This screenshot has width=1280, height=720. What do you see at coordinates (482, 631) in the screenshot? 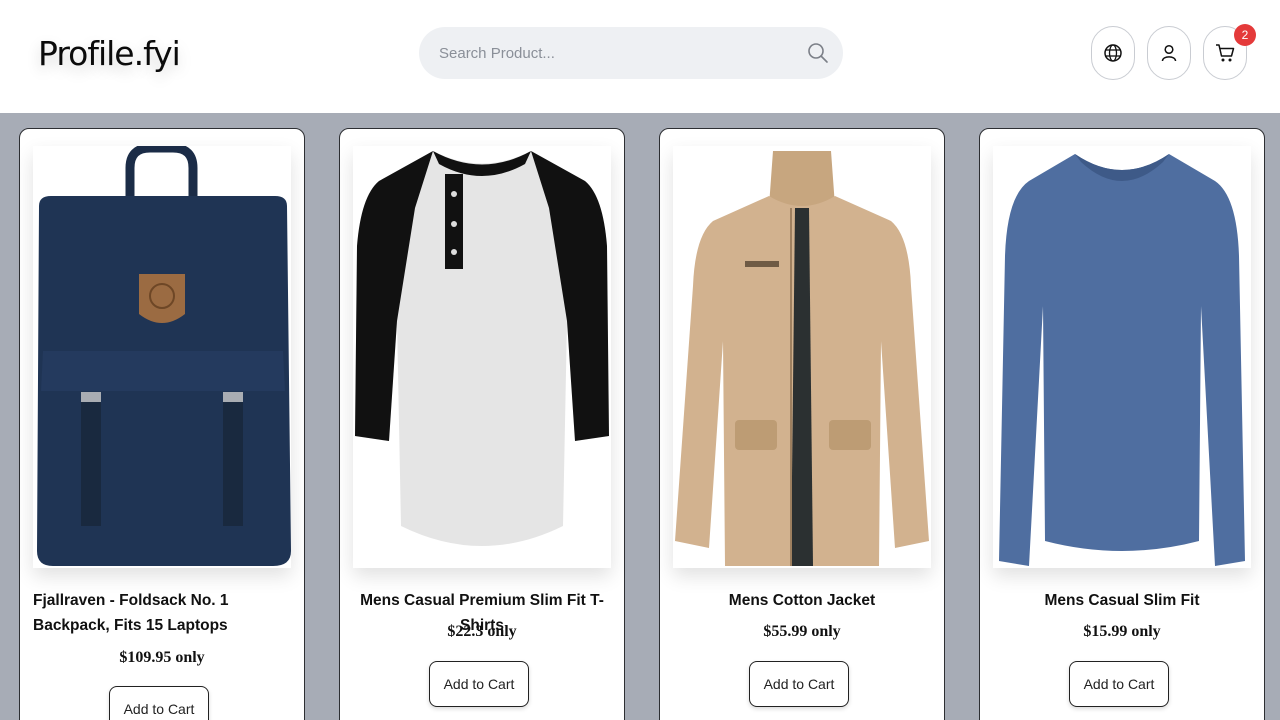
I see `product-price: $22.3 only` at bounding box center [482, 631].